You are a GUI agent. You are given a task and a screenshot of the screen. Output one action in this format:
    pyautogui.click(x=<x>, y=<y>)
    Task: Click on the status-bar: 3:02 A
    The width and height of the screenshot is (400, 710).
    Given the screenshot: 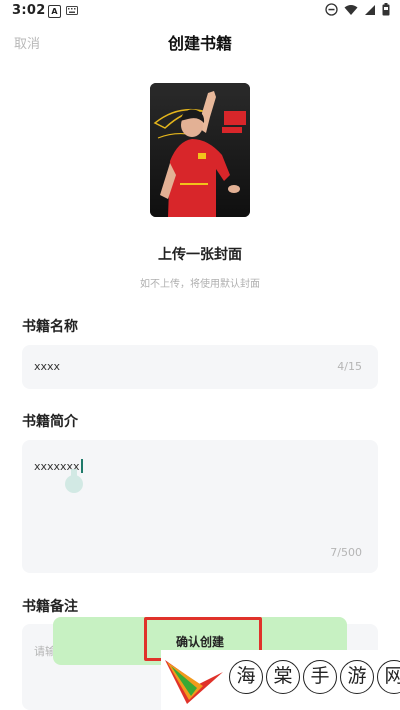 What is the action you would take?
    pyautogui.click(x=200, y=12)
    